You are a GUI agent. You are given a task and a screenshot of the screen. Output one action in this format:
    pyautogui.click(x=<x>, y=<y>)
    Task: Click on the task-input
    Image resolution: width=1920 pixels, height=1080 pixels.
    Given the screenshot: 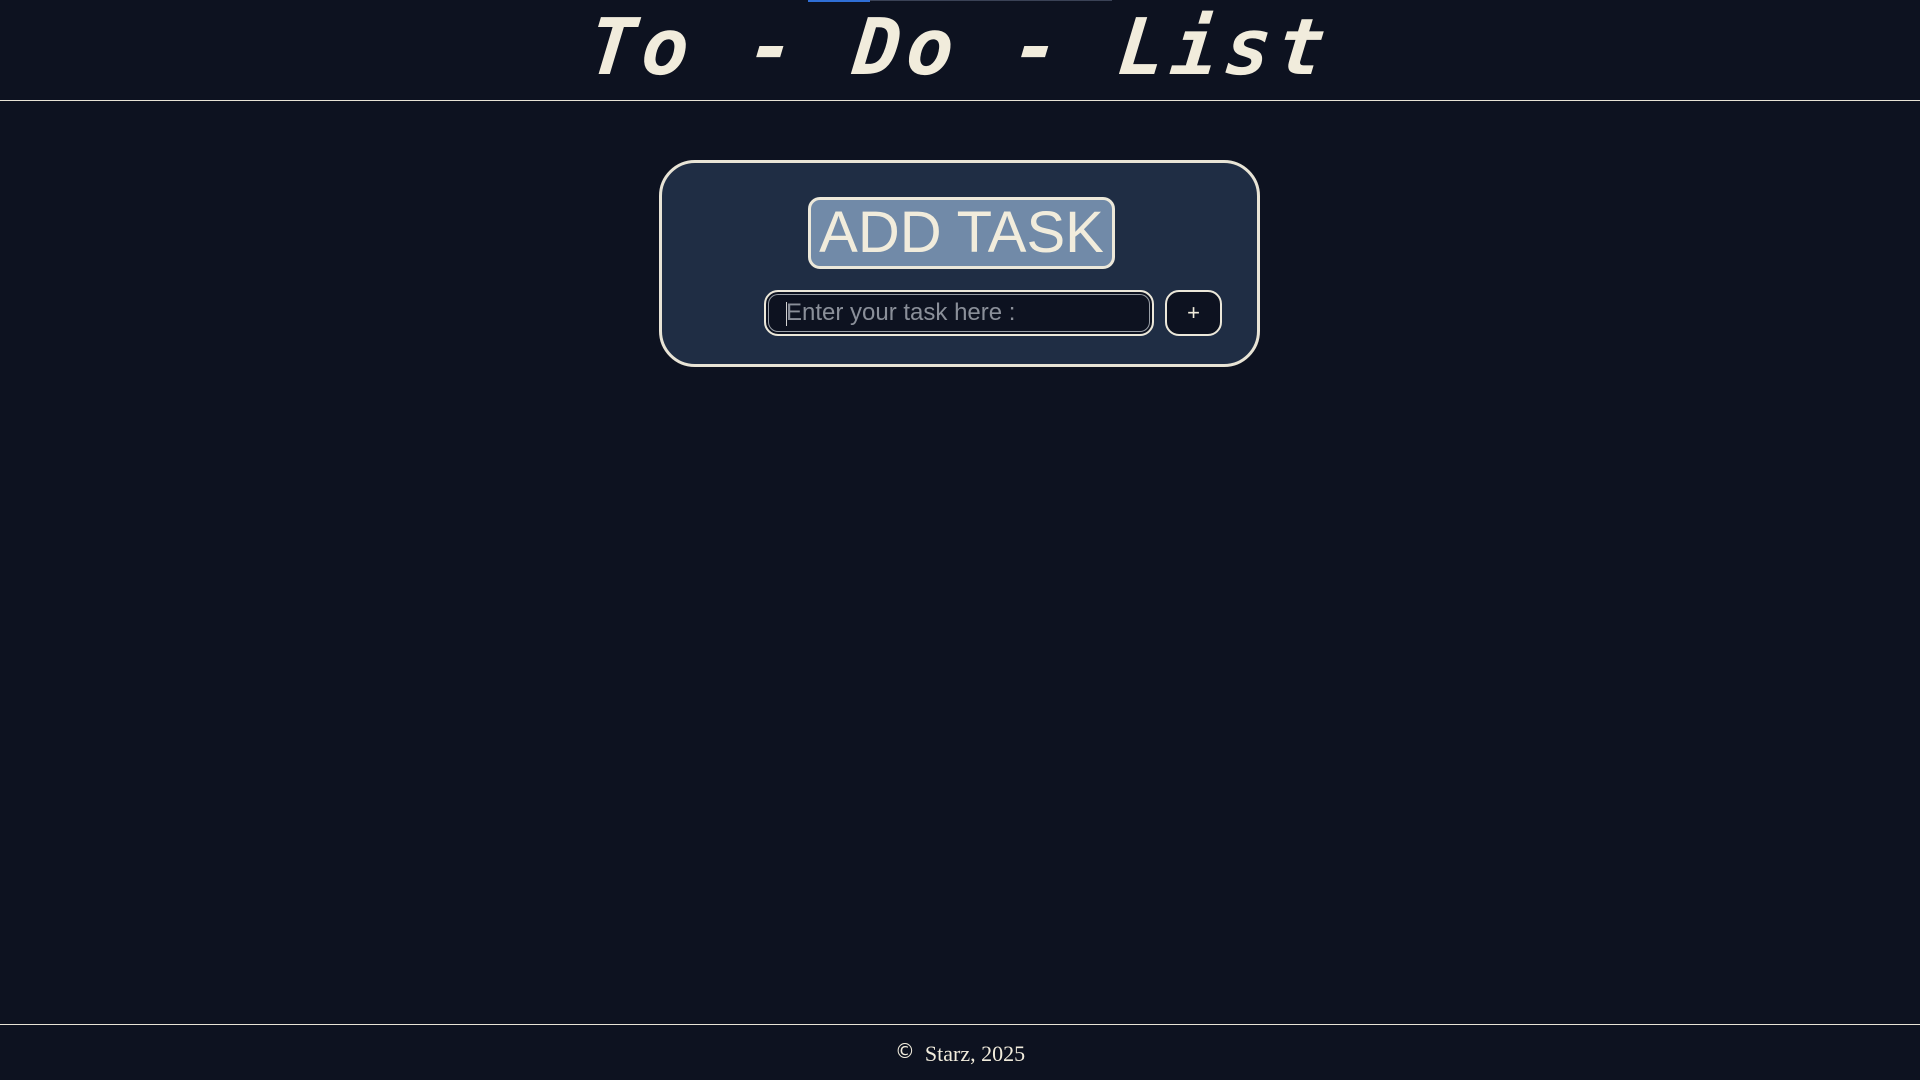 What is the action you would take?
    pyautogui.click(x=959, y=313)
    